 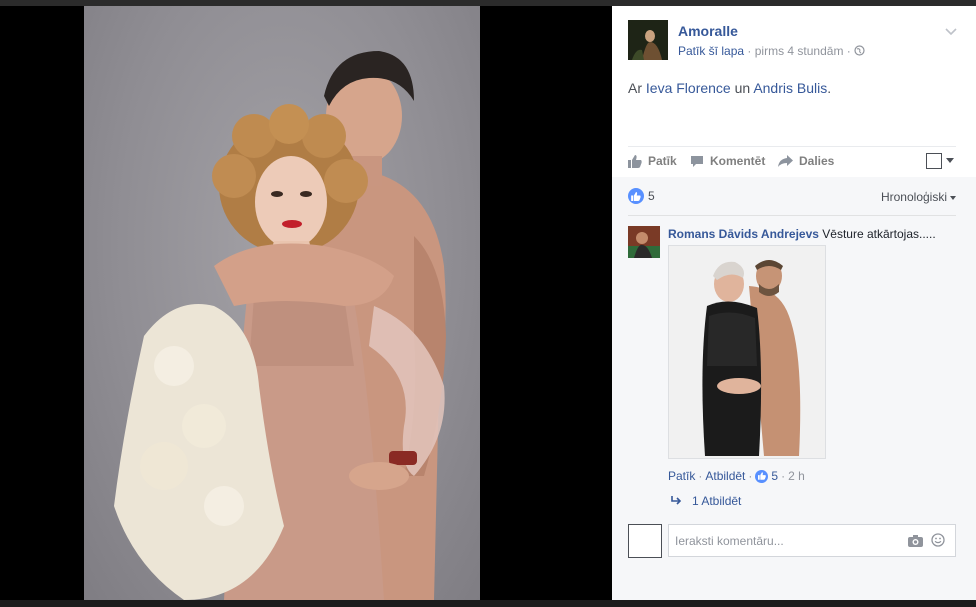 What do you see at coordinates (662, 161) in the screenshot?
I see `like-label: Patīk` at bounding box center [662, 161].